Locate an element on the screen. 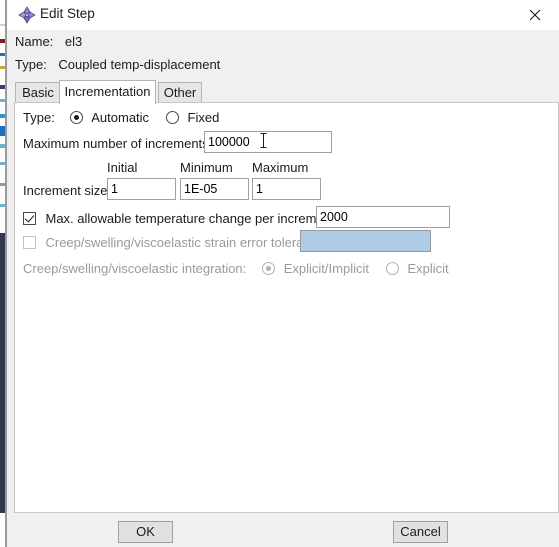 The height and width of the screenshot is (547, 559). close-icon is located at coordinates (536, 15).